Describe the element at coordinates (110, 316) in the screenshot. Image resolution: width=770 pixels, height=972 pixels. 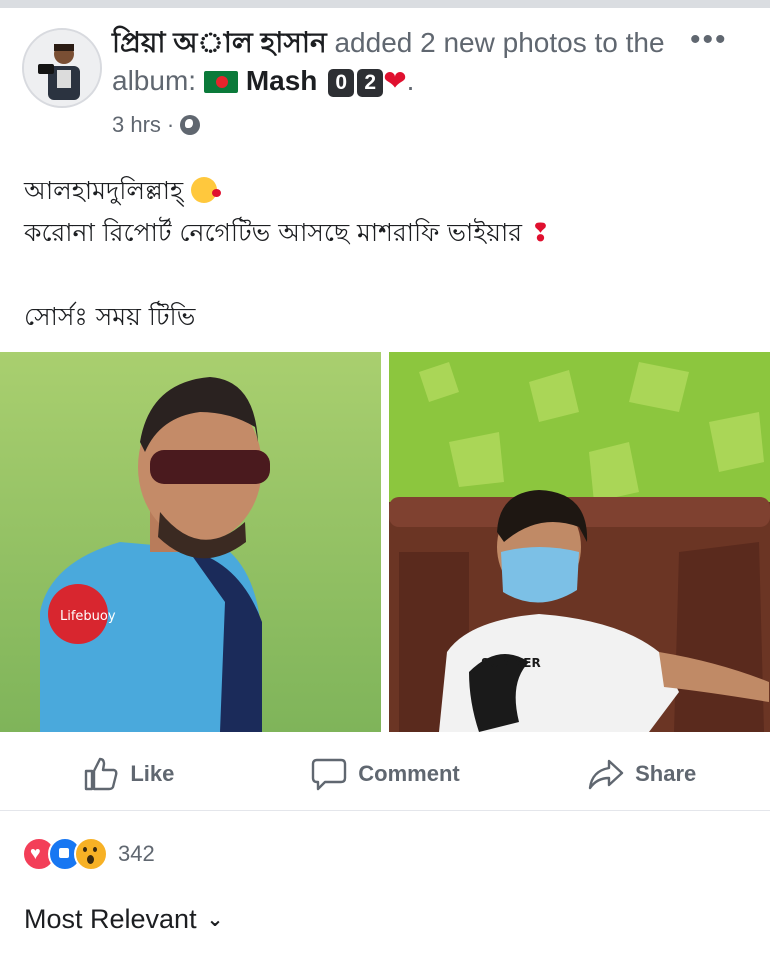
I see `source-line: সোর্সঃ সময় টিভি` at that location.